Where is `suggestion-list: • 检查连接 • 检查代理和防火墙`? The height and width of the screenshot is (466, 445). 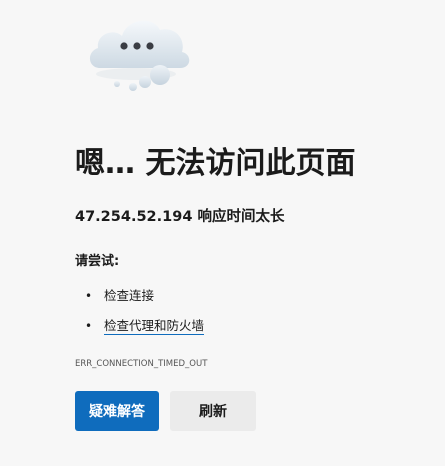 suggestion-list: • 检查连接 • 检查代理和防火墙 is located at coordinates (140, 314).